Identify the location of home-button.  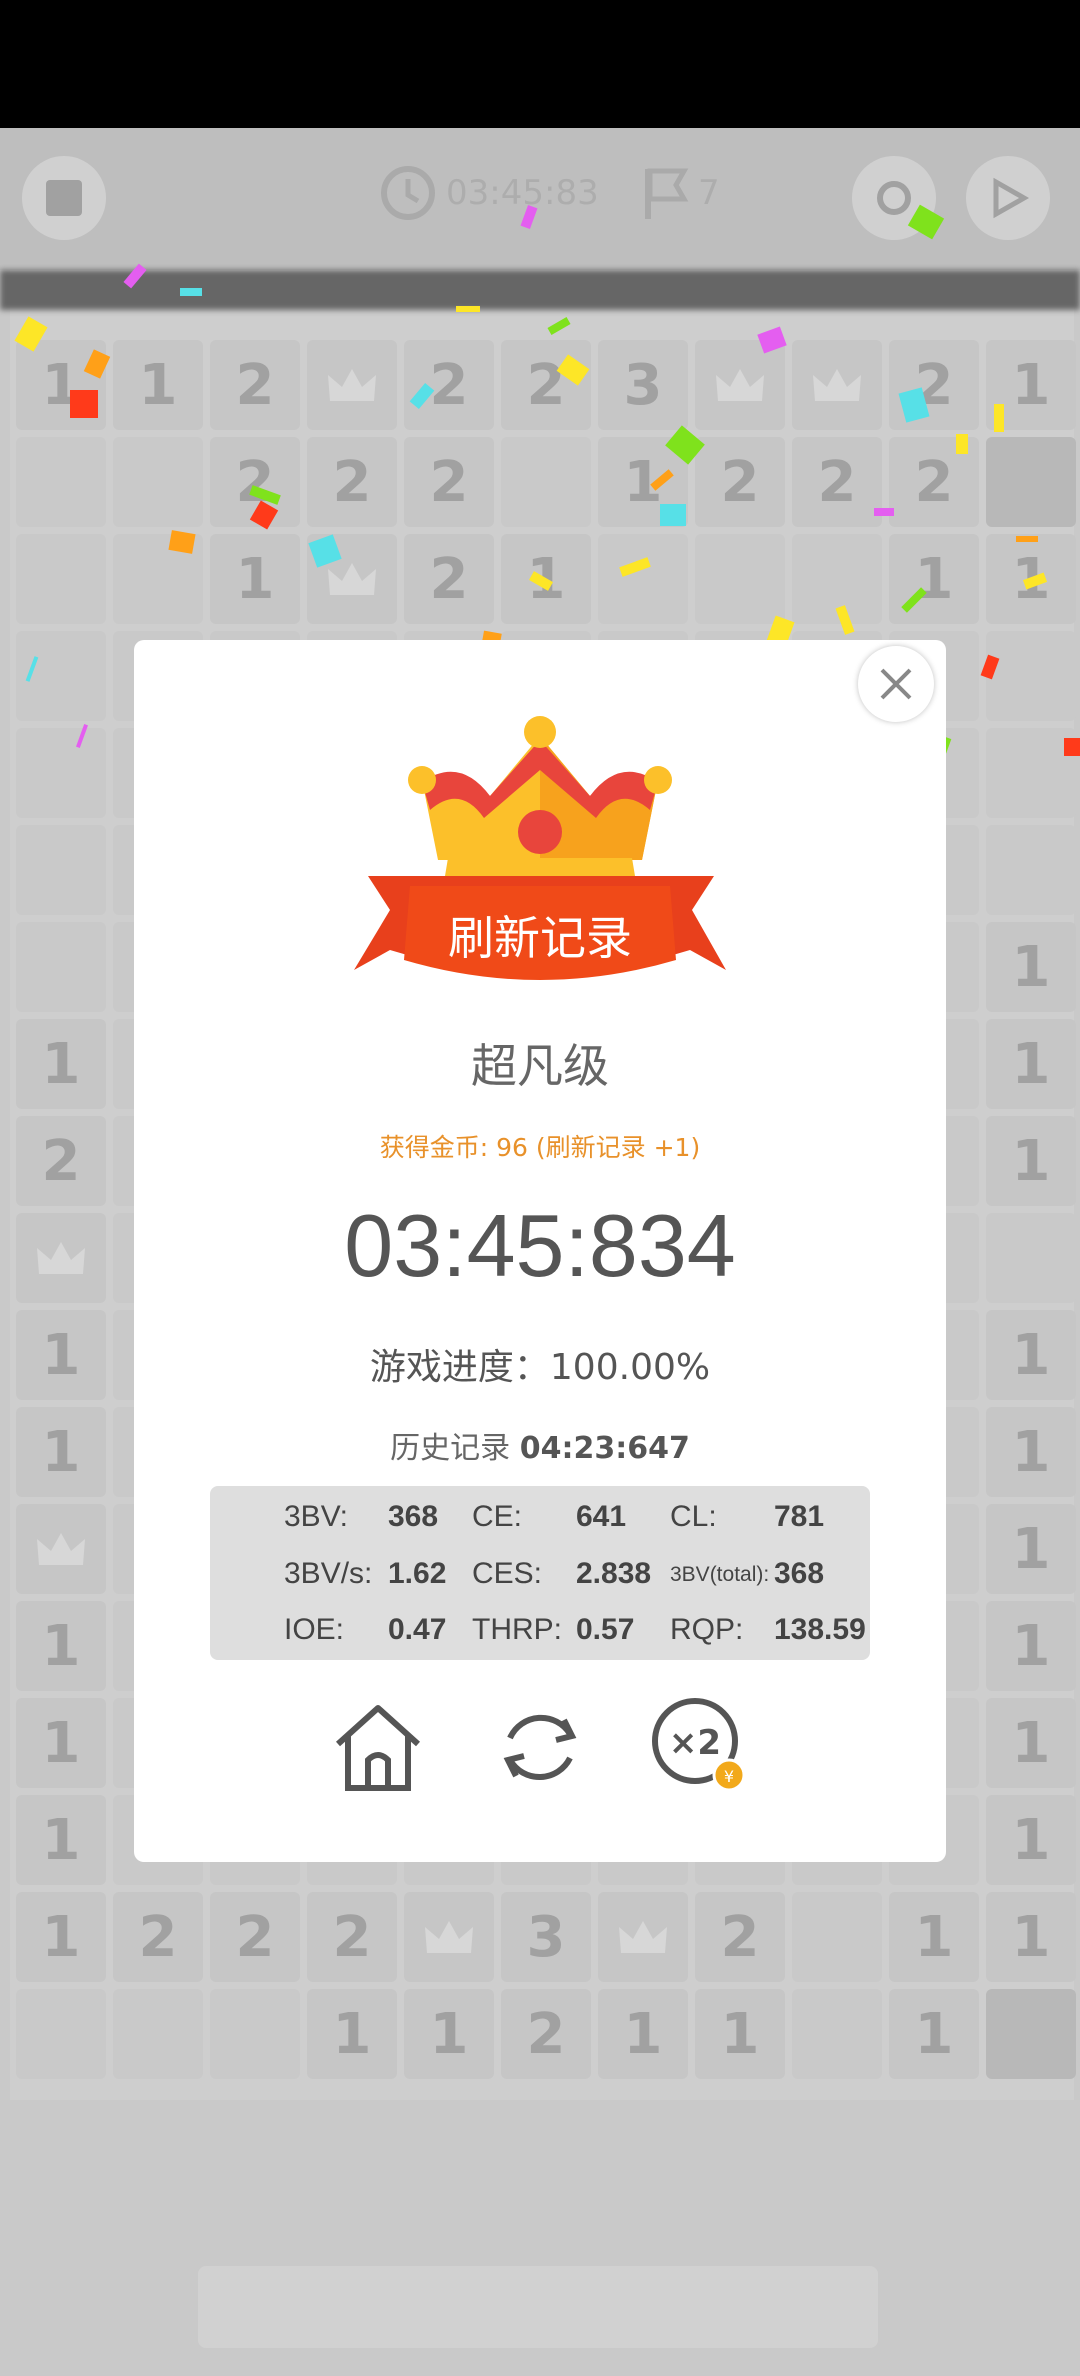
(378, 1748).